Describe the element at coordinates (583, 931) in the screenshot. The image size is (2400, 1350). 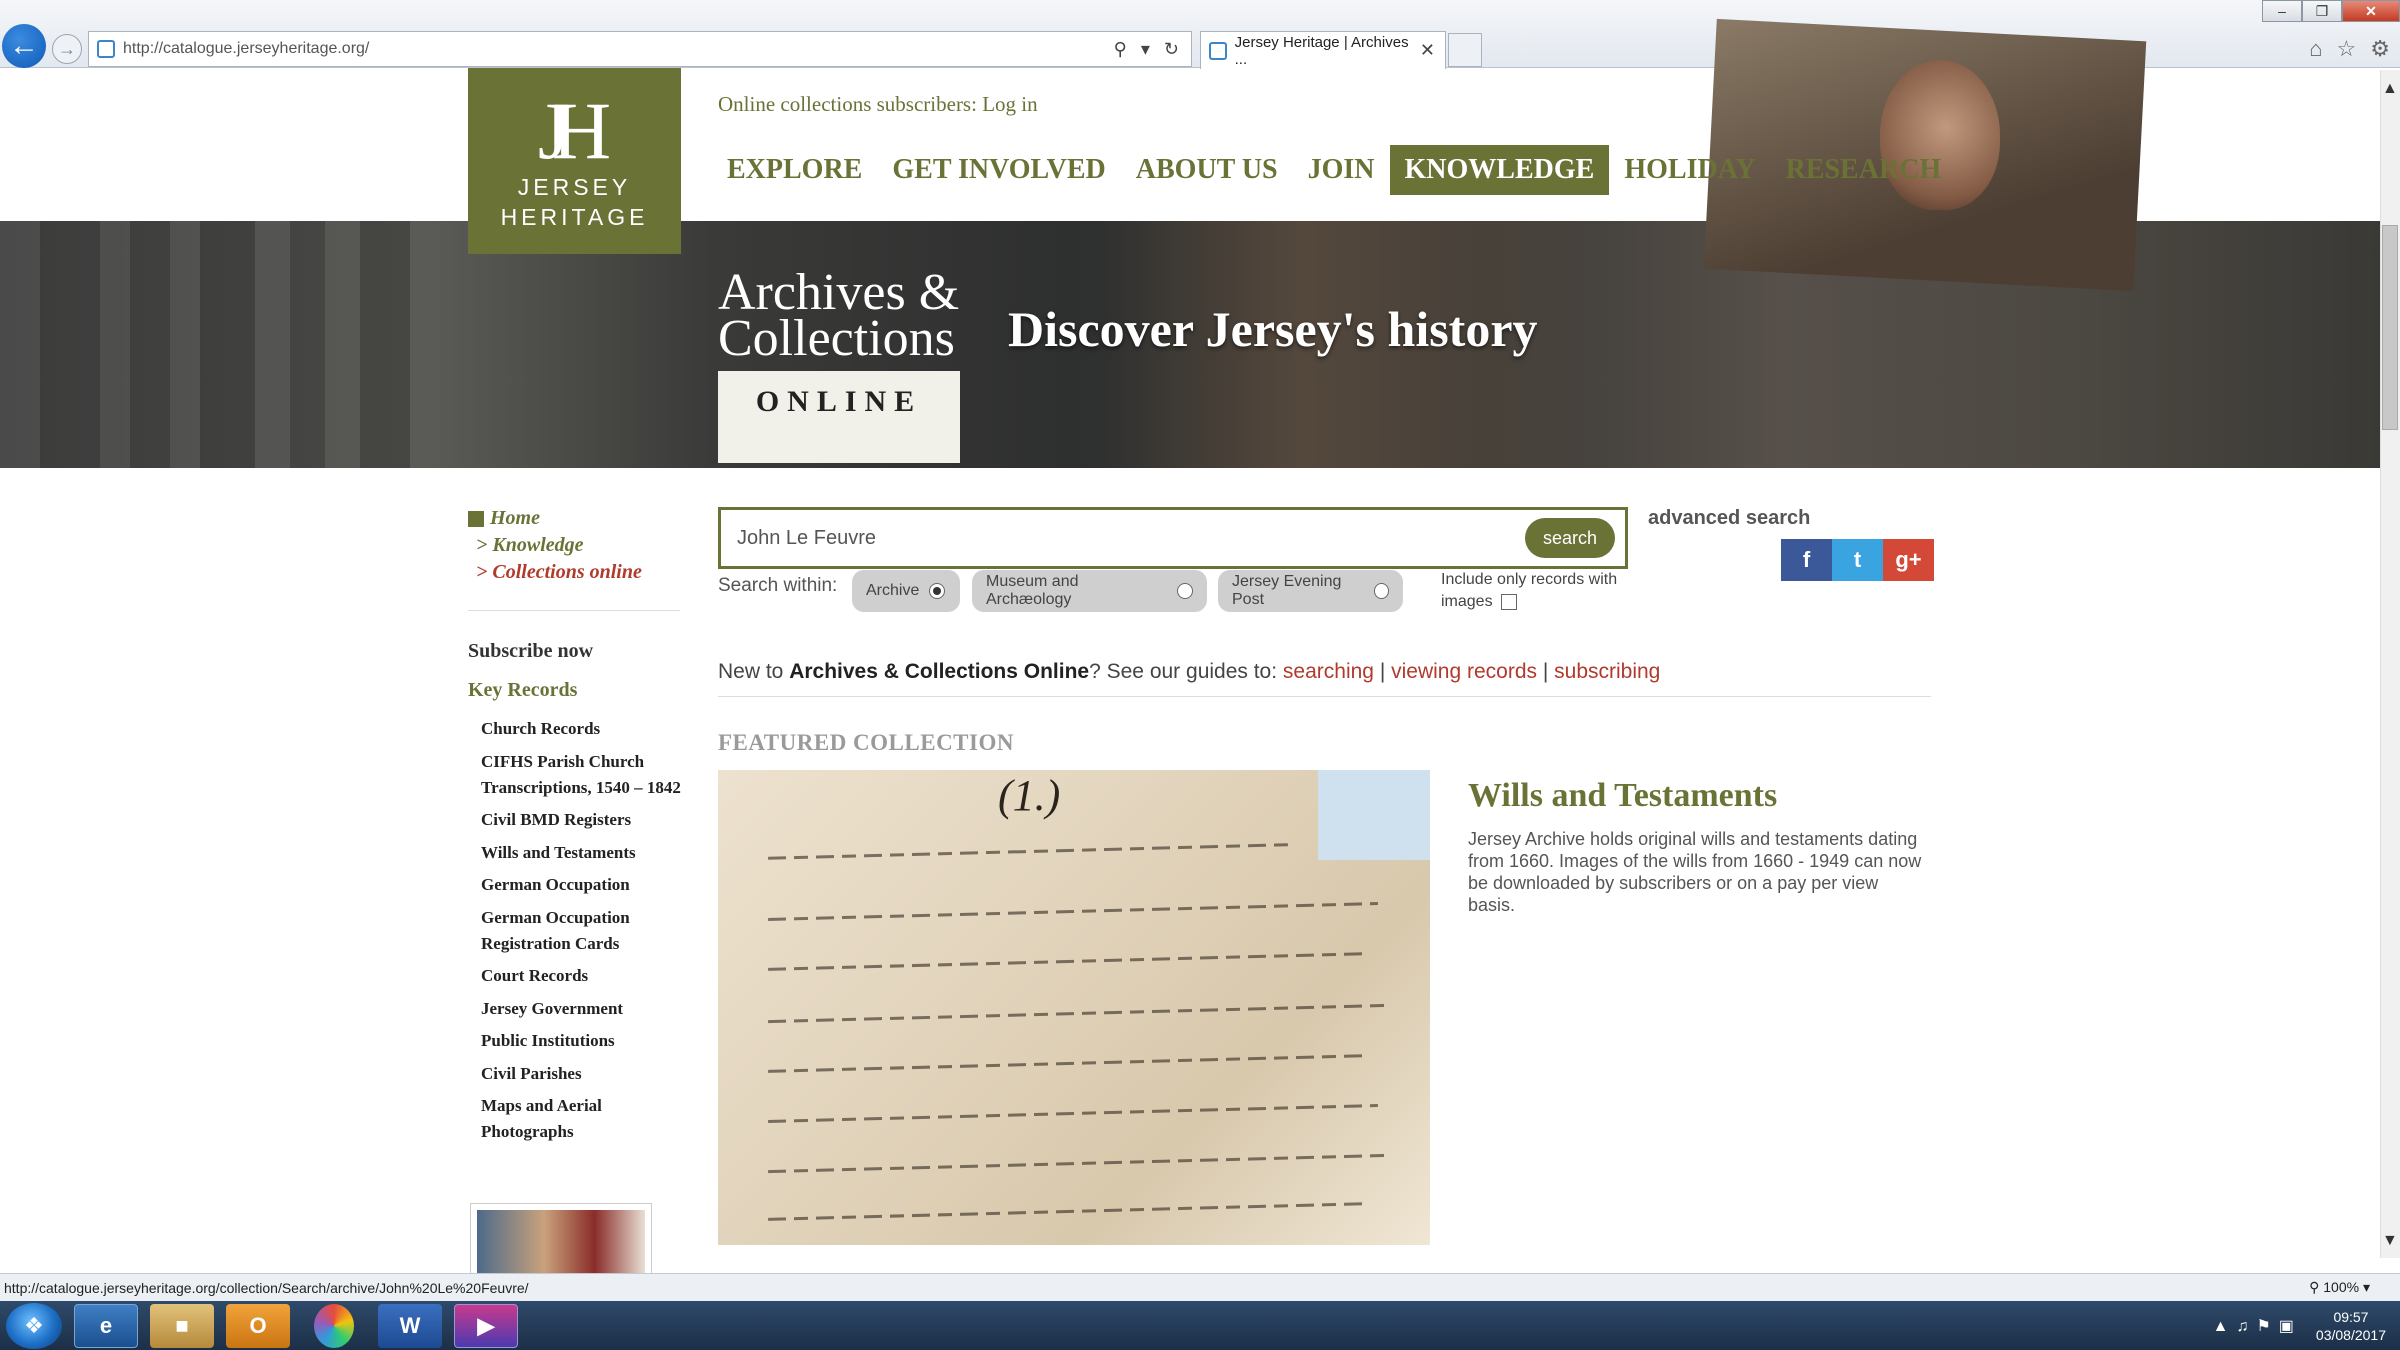
I see `key-record-registration-cards: German Occupation Registration Cards` at that location.